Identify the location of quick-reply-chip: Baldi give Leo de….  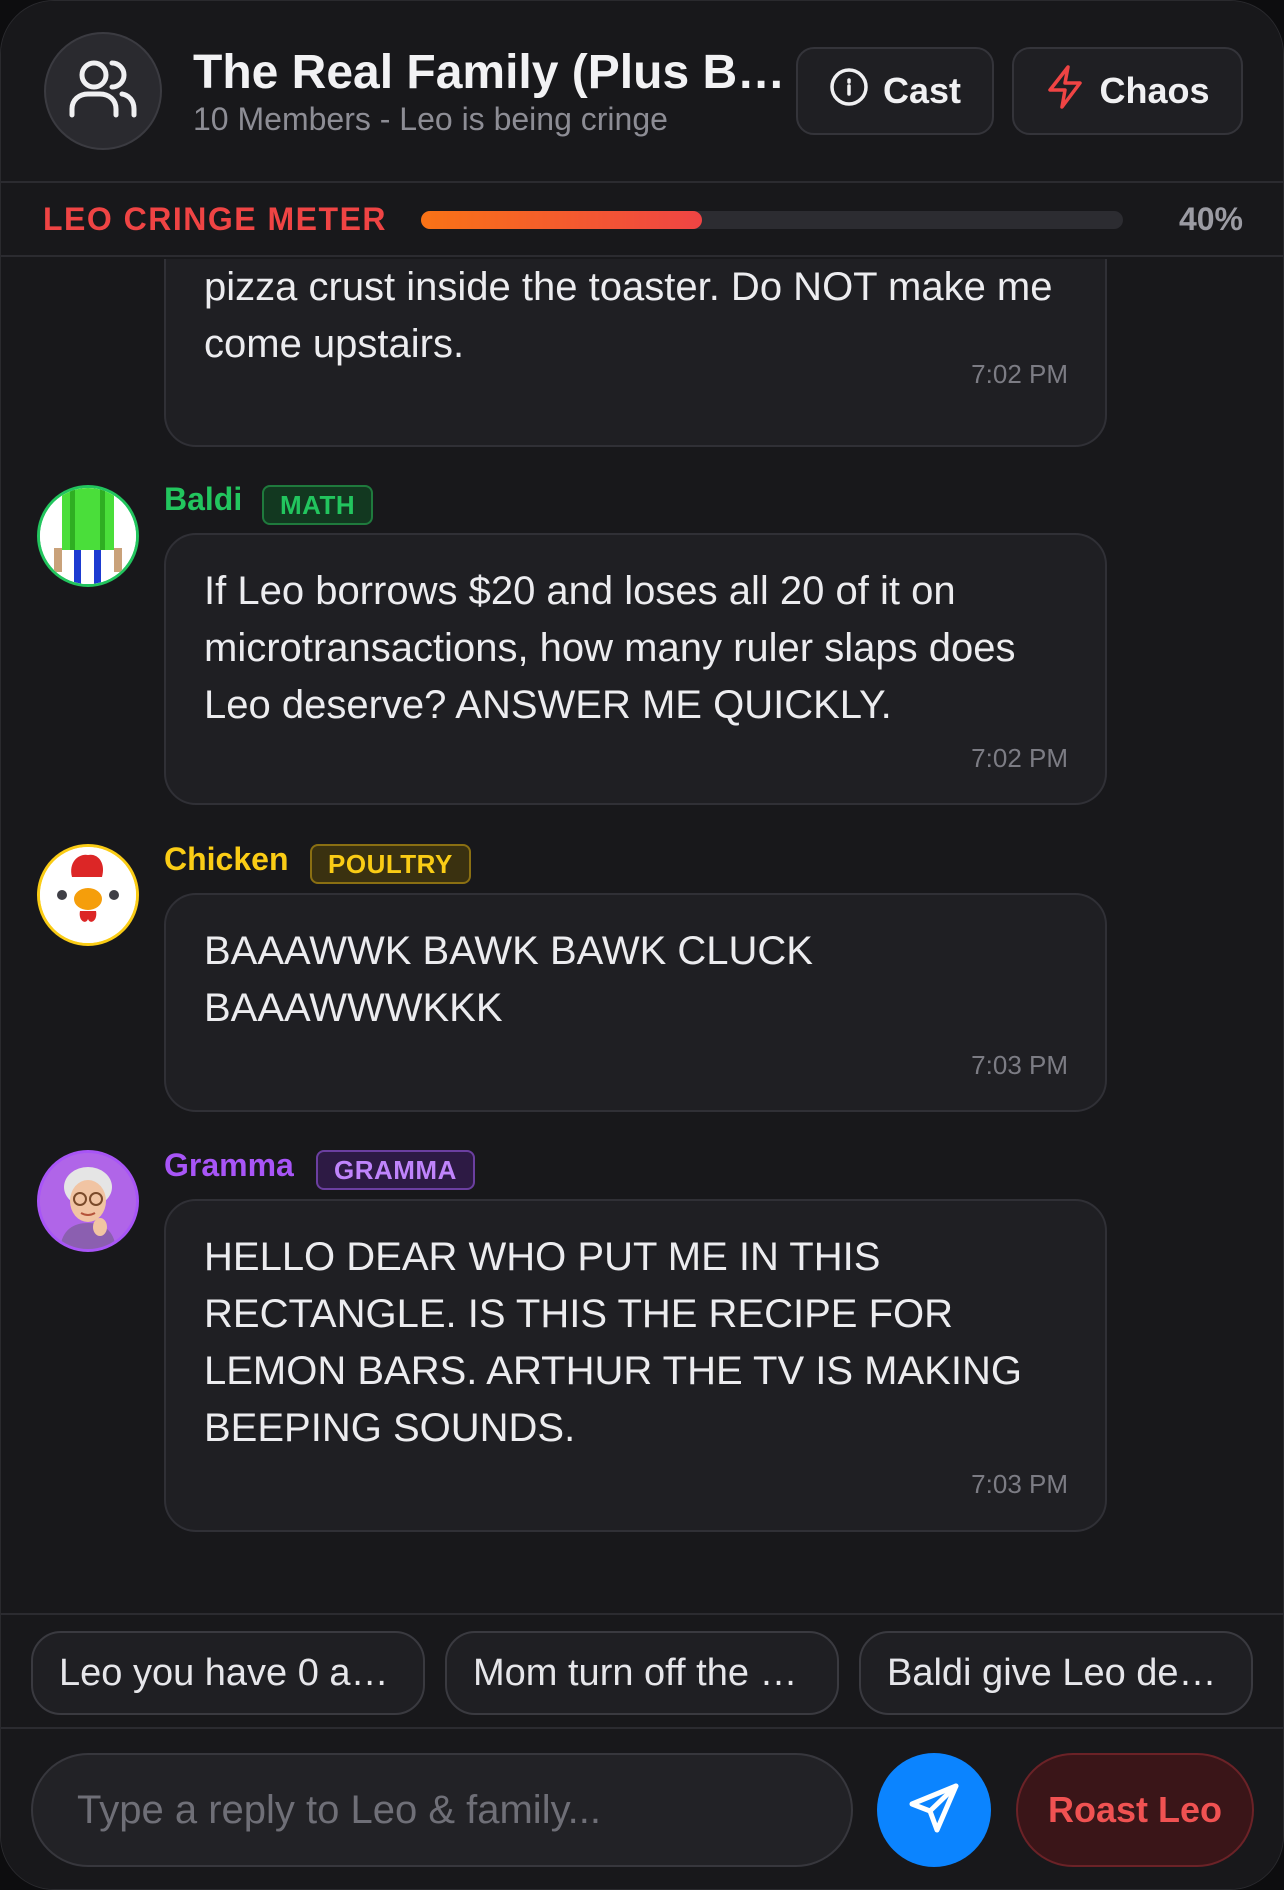
(1056, 1673).